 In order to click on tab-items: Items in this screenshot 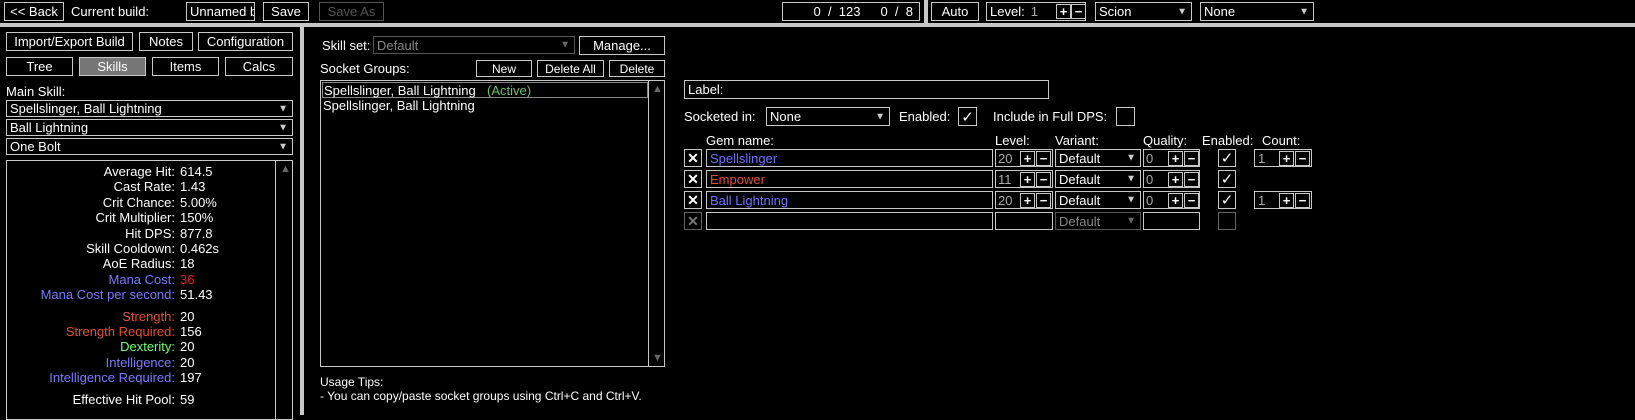, I will do `click(185, 66)`.